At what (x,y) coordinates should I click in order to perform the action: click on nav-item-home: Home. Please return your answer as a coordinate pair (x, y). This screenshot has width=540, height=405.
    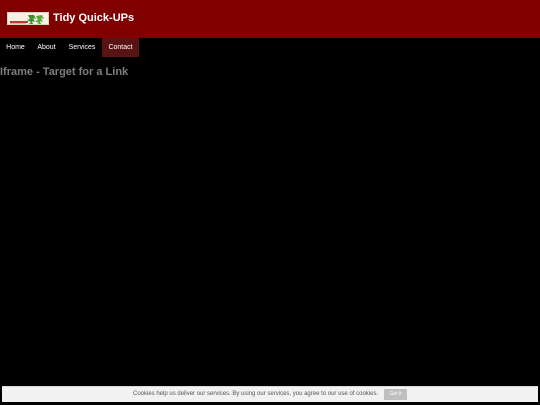
    Looking at the image, I should click on (15, 47).